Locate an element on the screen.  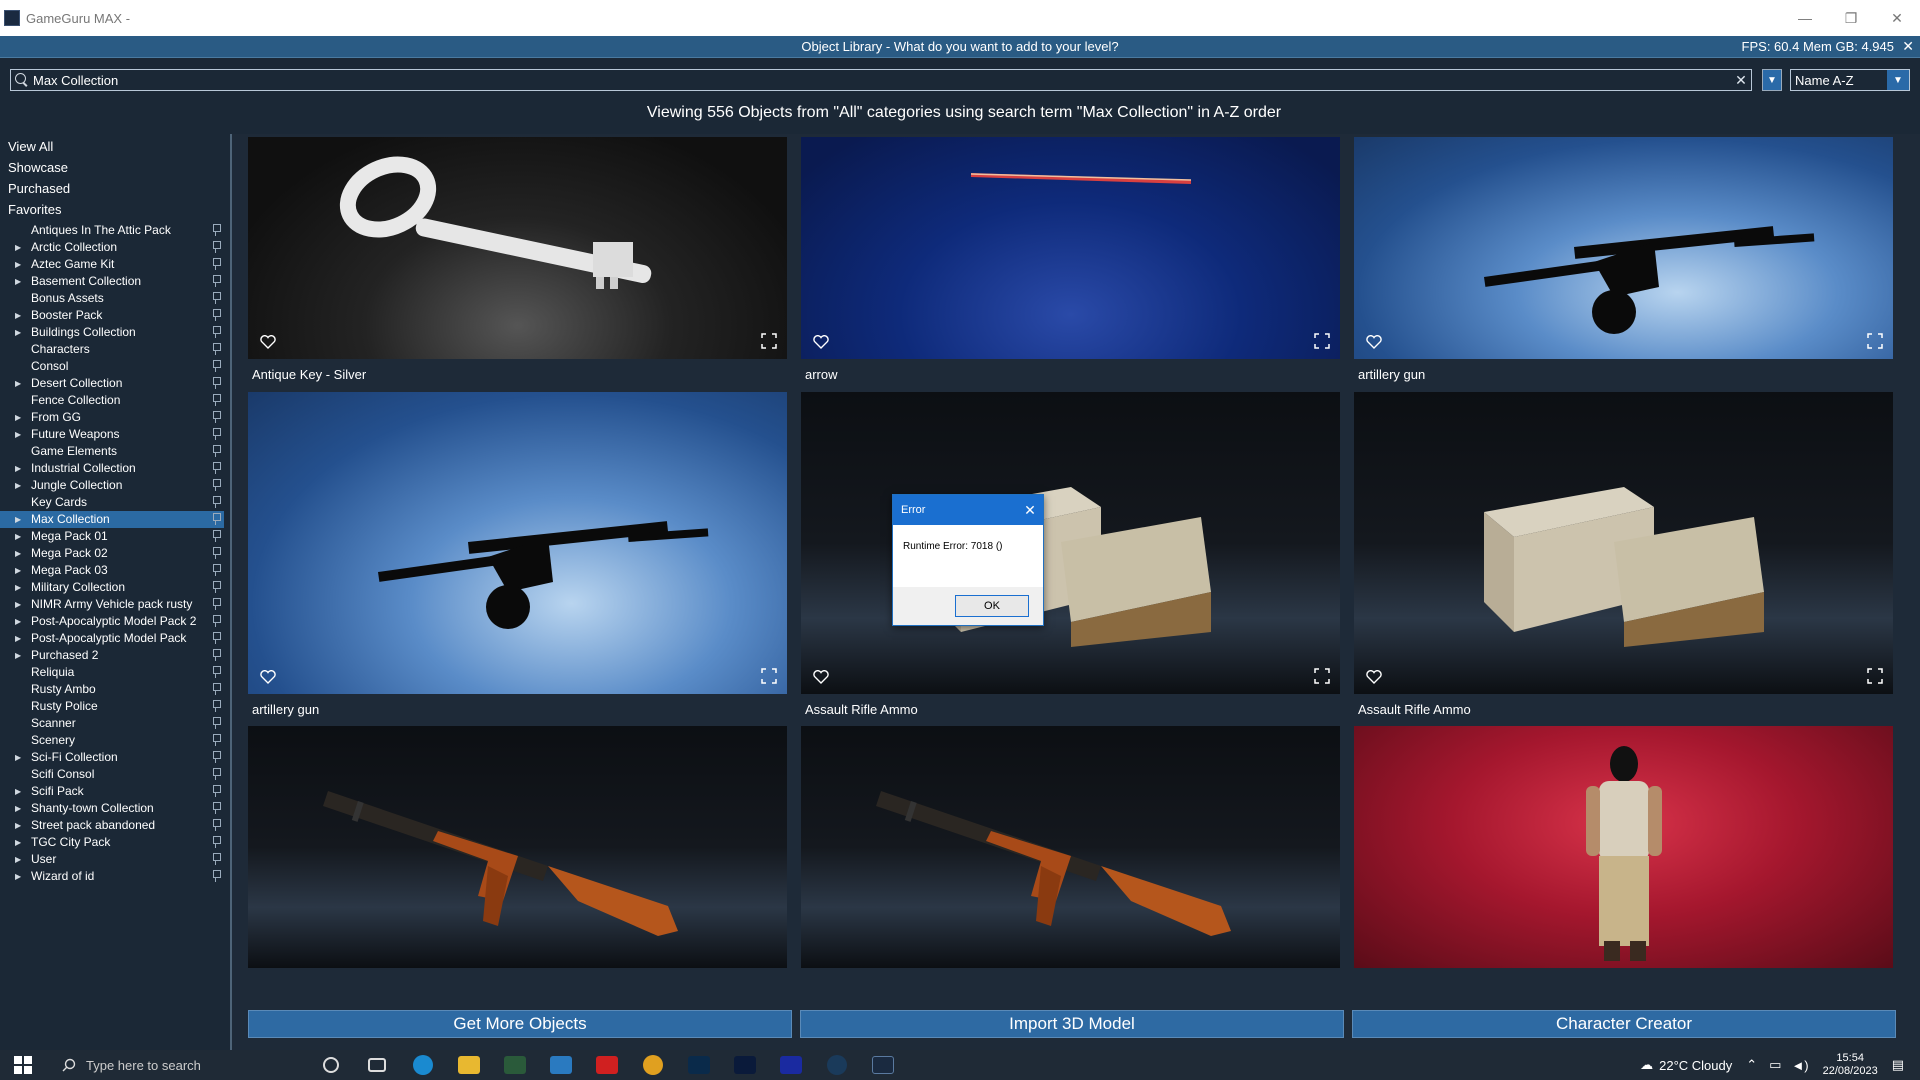
dialog-close-icon: ✕ is located at coordinates (1030, 510).